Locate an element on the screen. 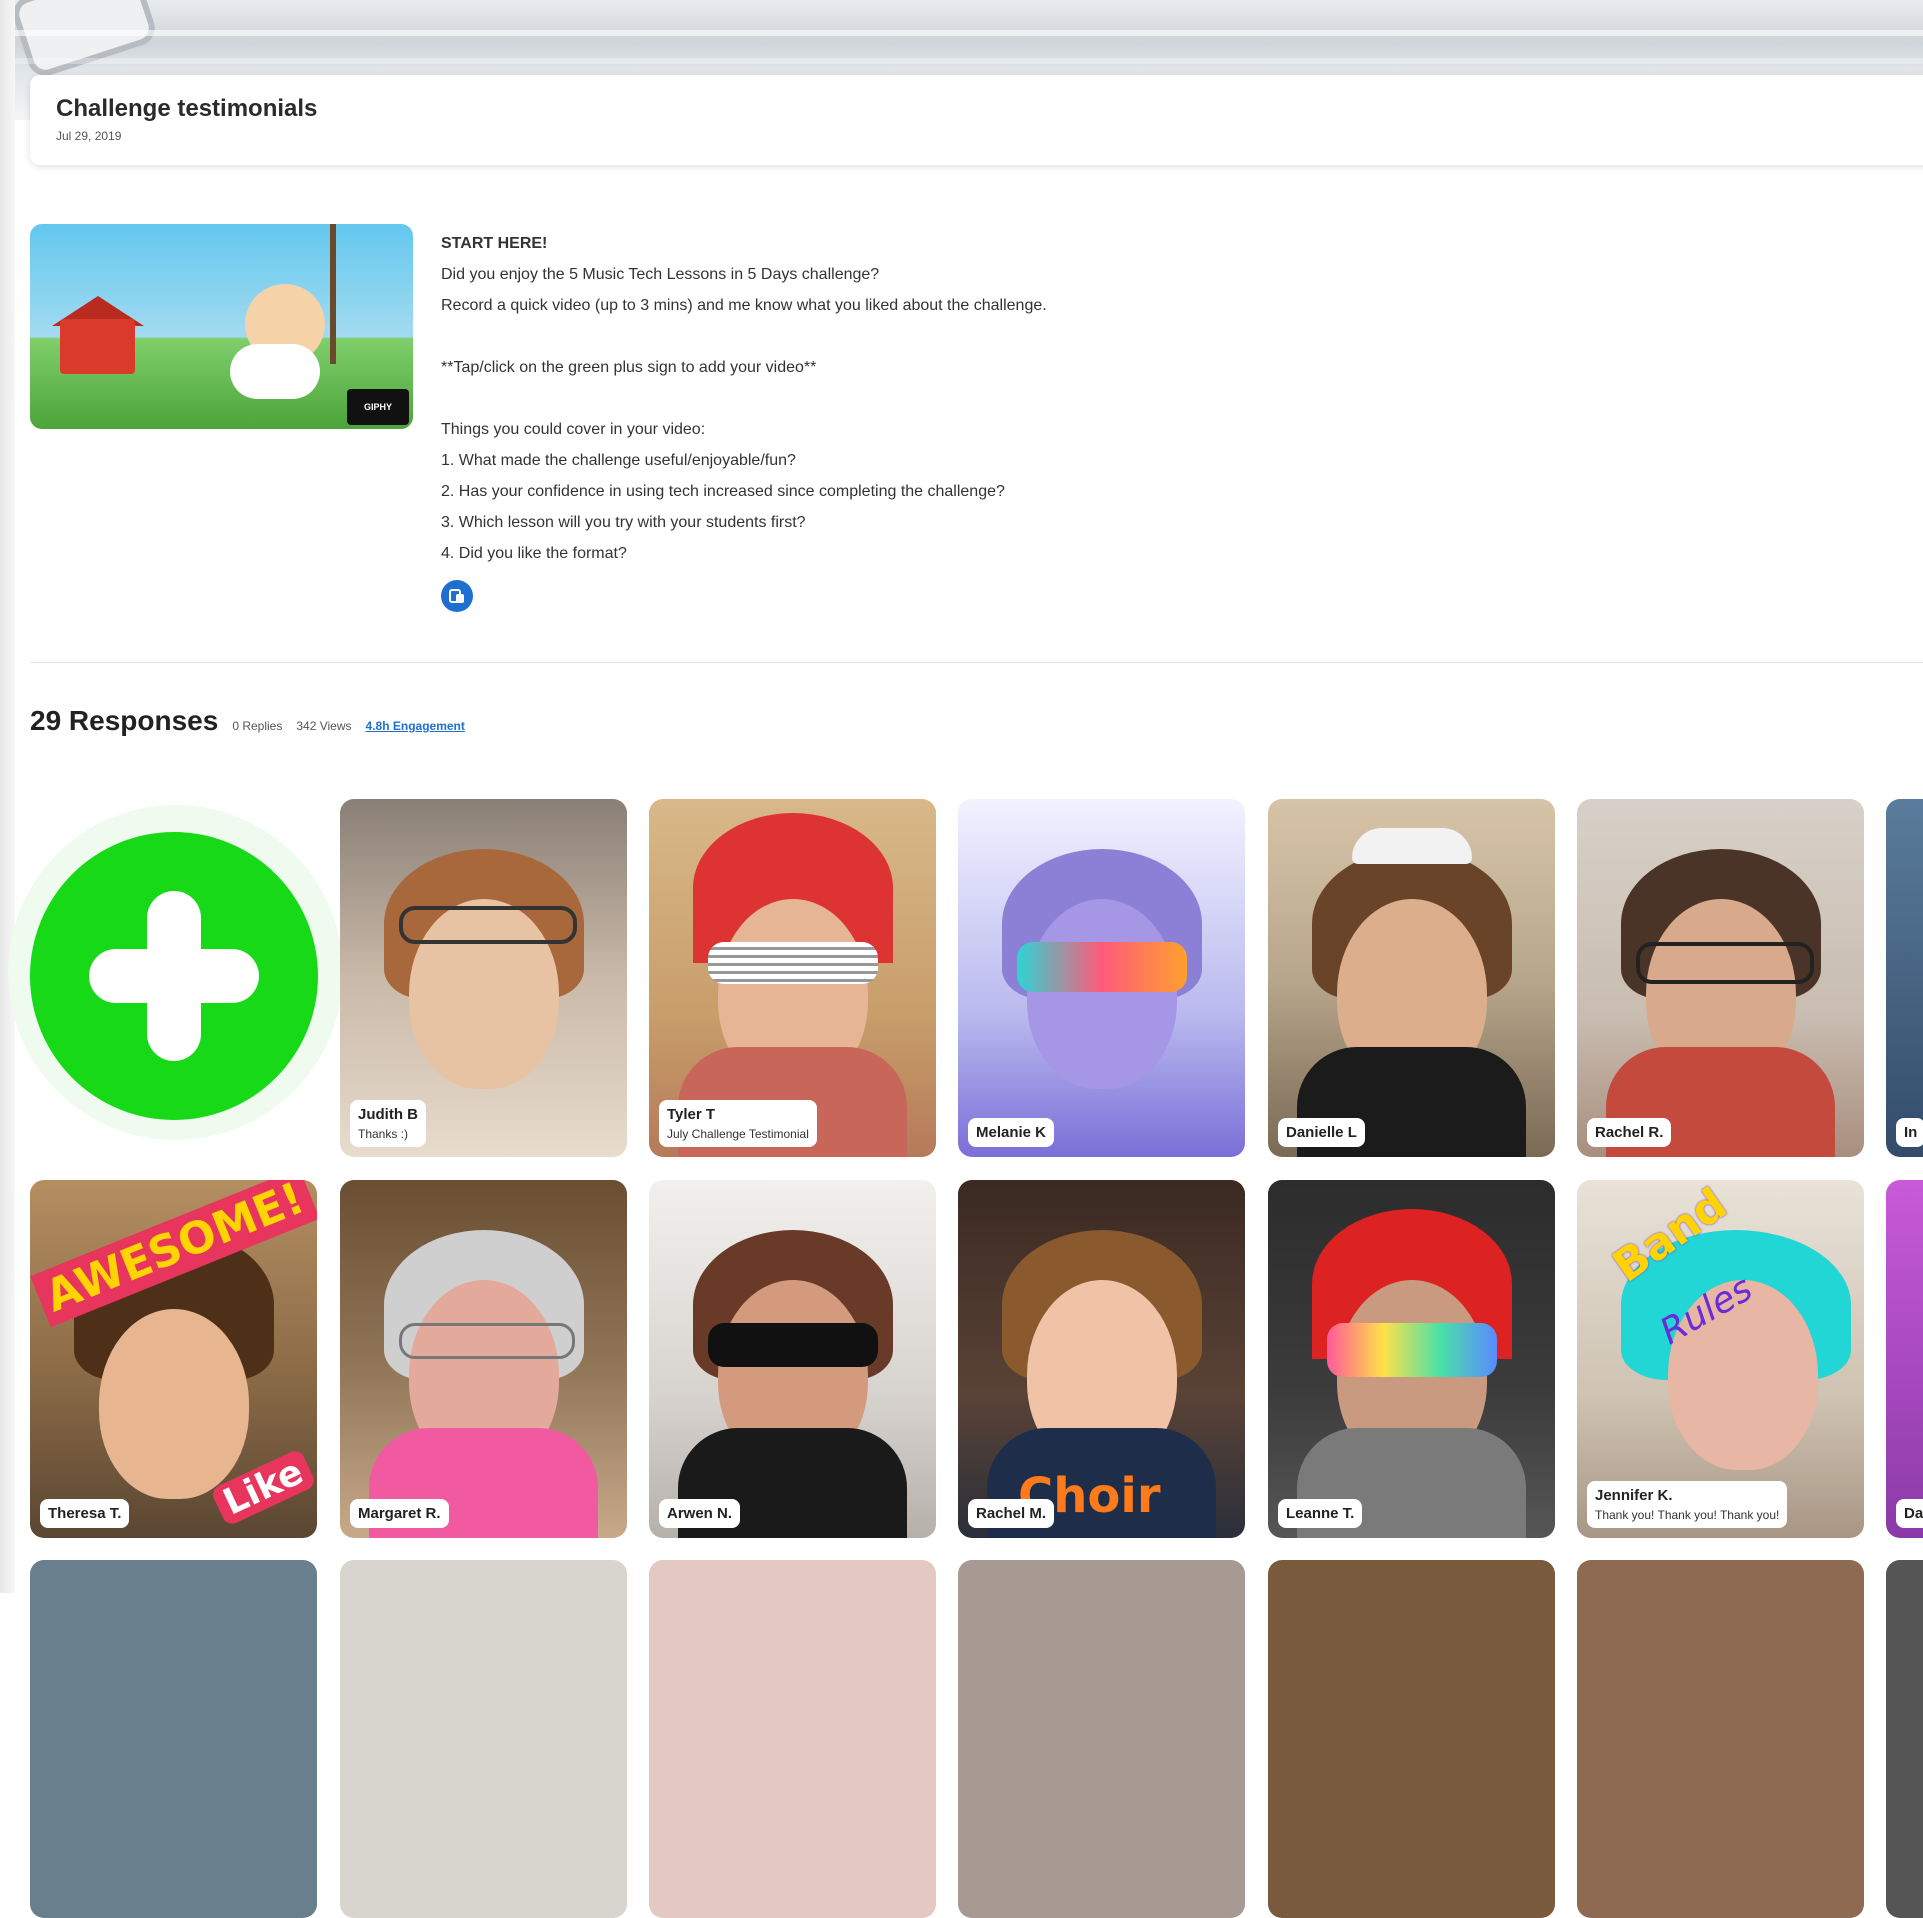 The width and height of the screenshot is (1923, 1918). tile-author: Leanne T. is located at coordinates (1320, 1513).